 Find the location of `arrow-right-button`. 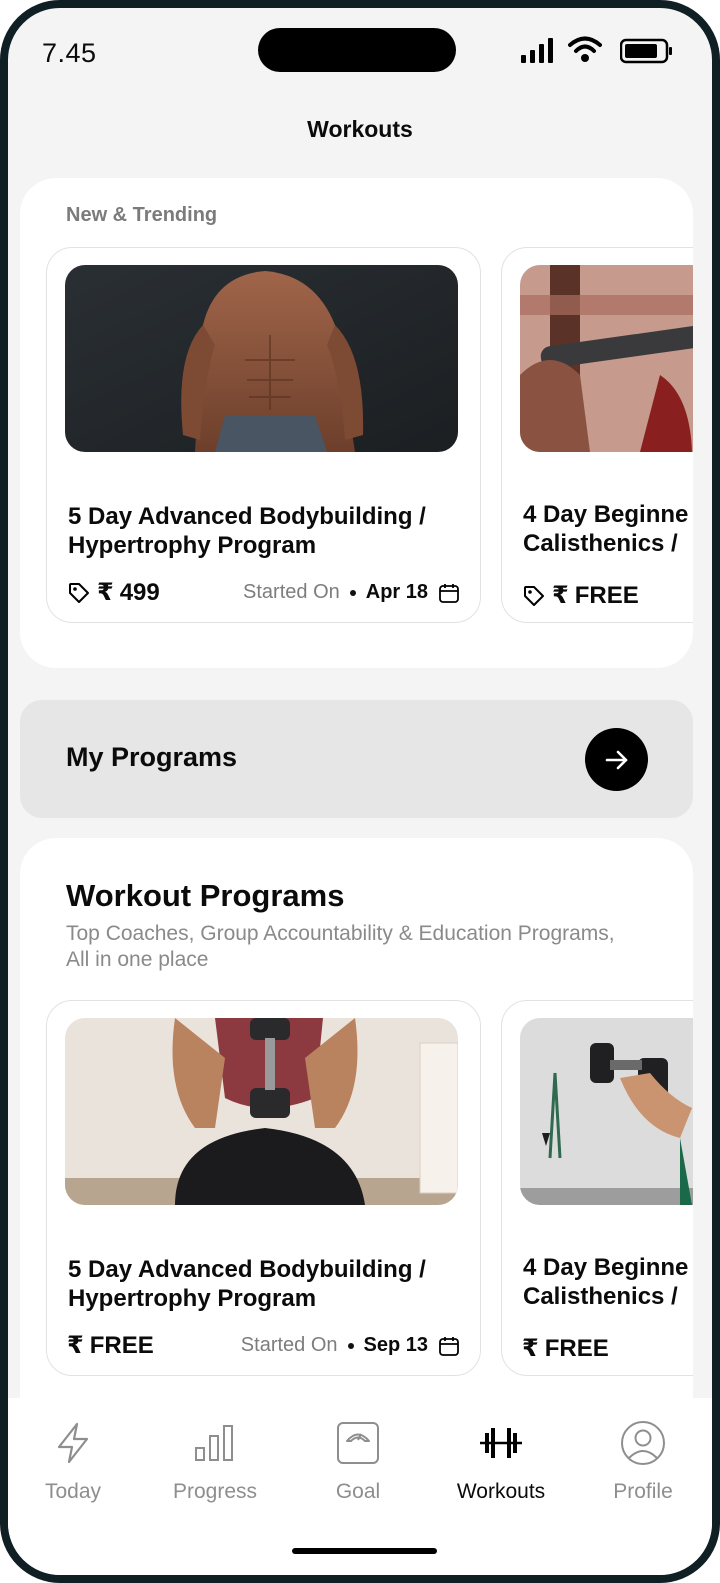

arrow-right-button is located at coordinates (616, 759).